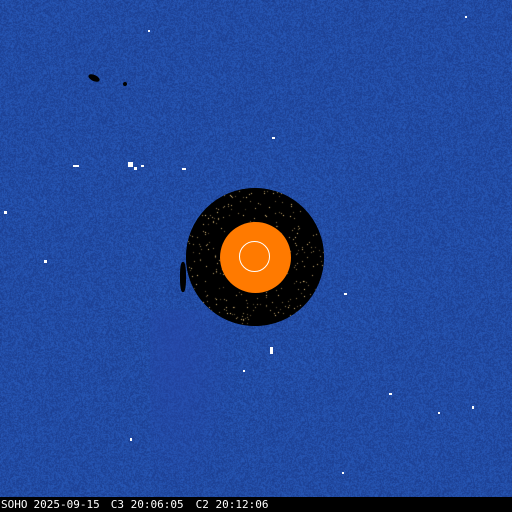 Image resolution: width=512 pixels, height=512 pixels. Describe the element at coordinates (125, 84) in the screenshot. I see `dark-artifact` at that location.